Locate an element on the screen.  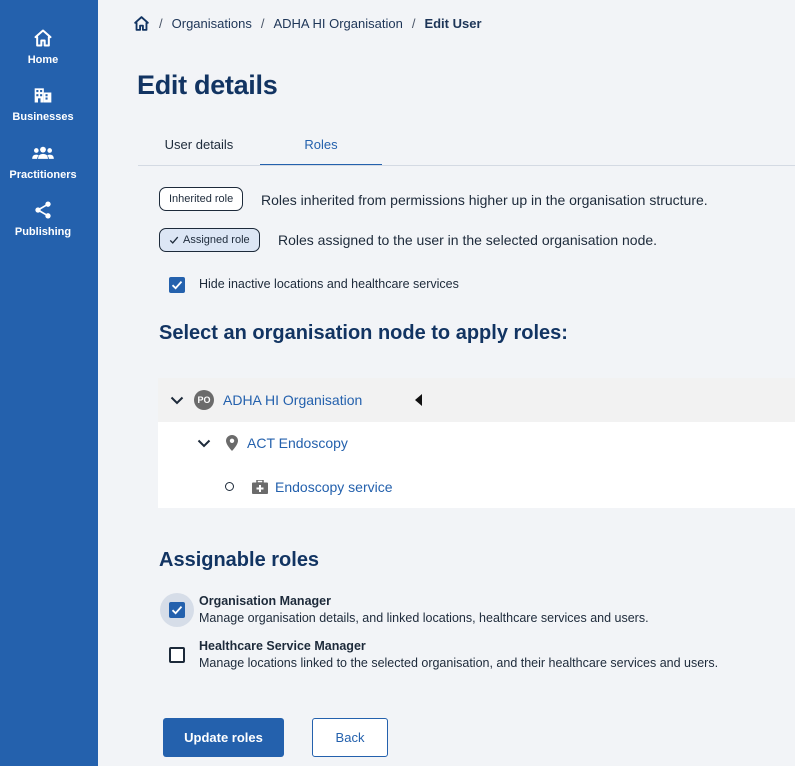
sidebar-item-label: Publishing is located at coordinates (43, 232).